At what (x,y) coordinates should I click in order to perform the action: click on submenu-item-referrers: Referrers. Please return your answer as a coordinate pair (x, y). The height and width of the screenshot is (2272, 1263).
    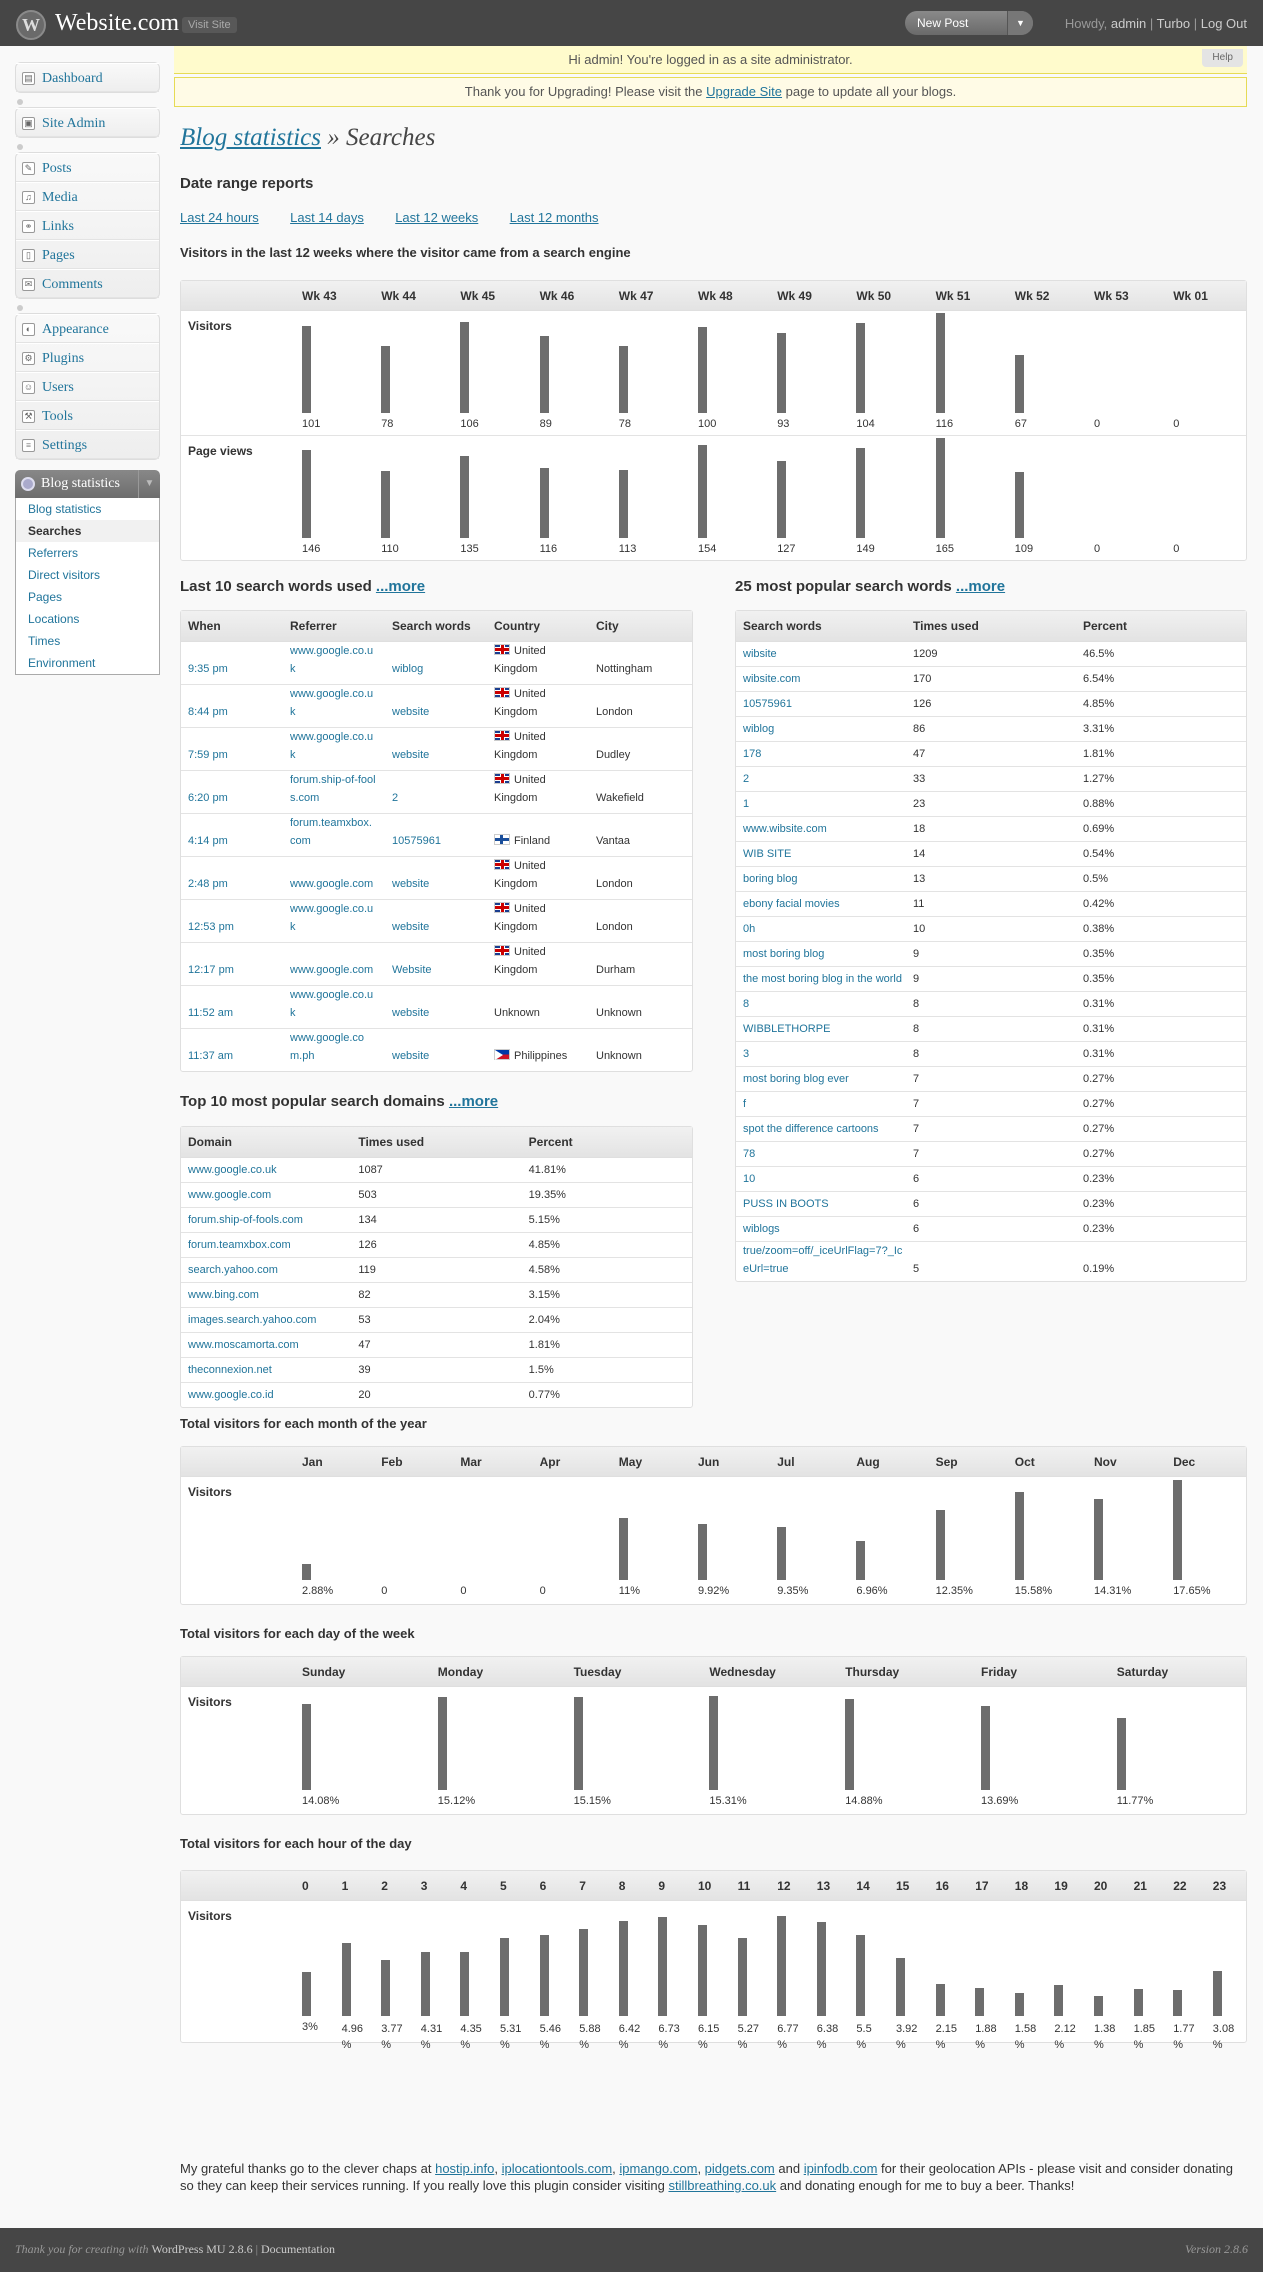
    Looking at the image, I should click on (87, 553).